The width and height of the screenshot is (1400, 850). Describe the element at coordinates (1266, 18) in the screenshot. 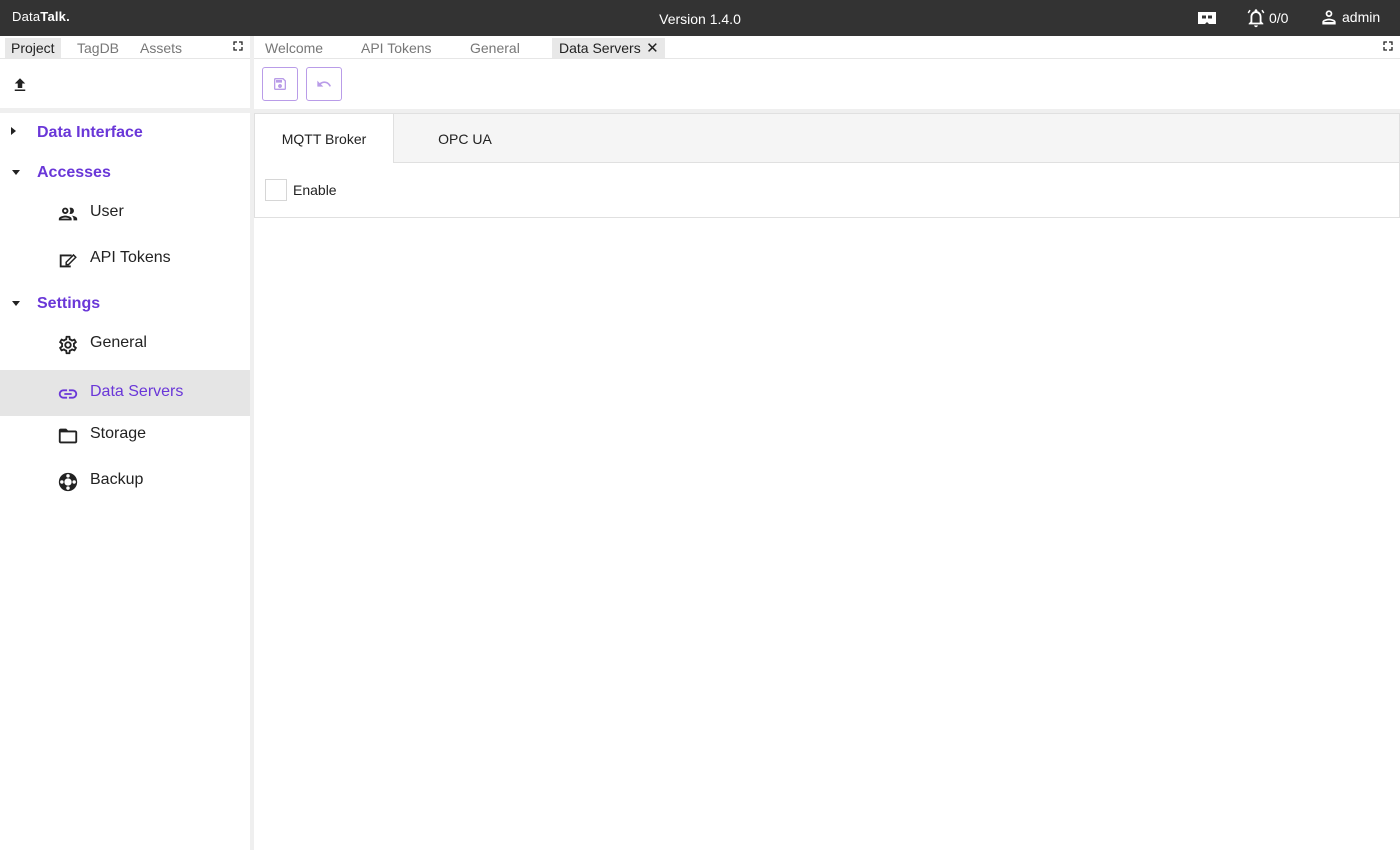

I see `alarms-button: 0/0` at that location.